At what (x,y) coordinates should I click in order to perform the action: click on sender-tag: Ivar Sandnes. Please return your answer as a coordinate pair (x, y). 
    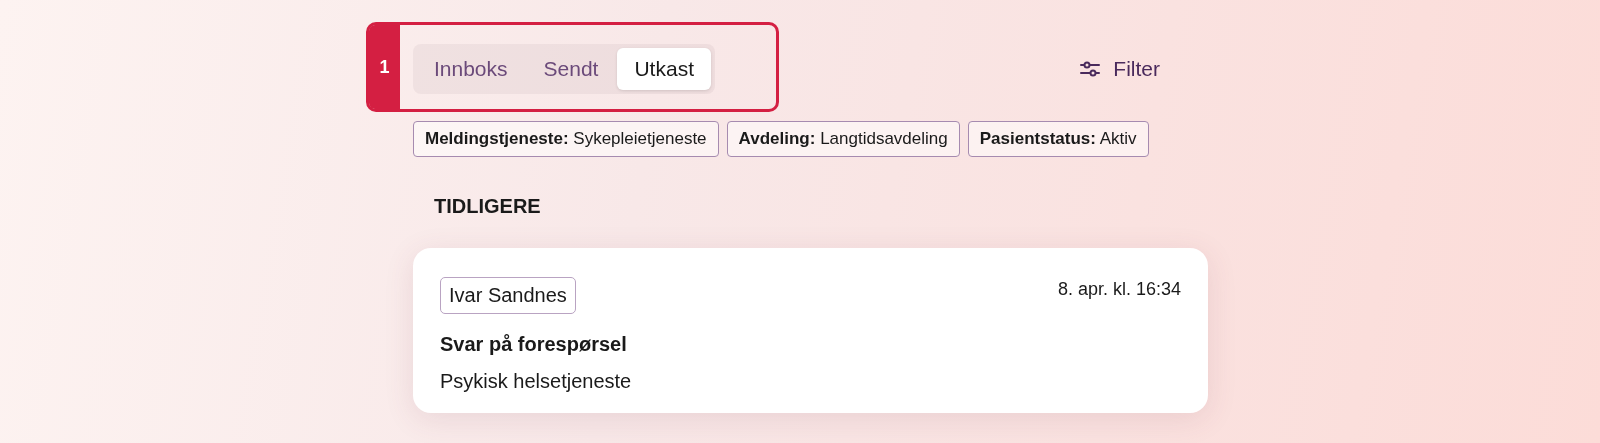
    Looking at the image, I should click on (508, 295).